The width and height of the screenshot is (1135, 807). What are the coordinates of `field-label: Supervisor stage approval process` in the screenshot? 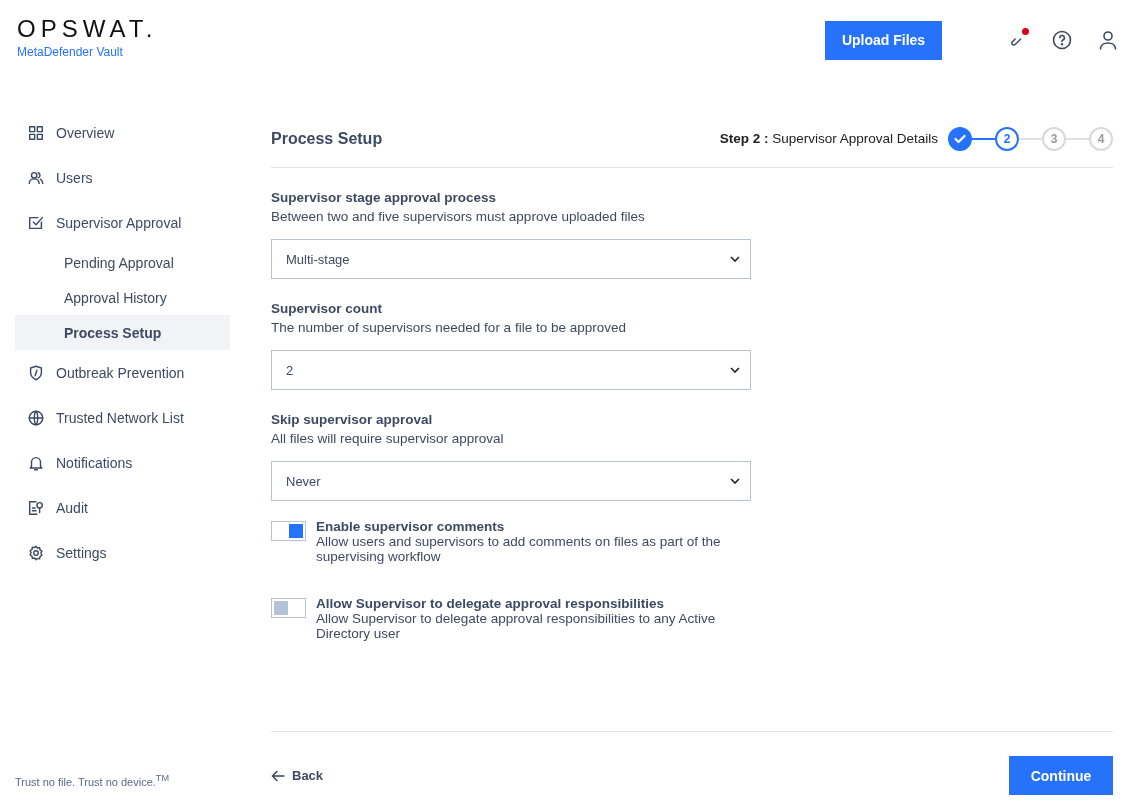 It's located at (384, 197).